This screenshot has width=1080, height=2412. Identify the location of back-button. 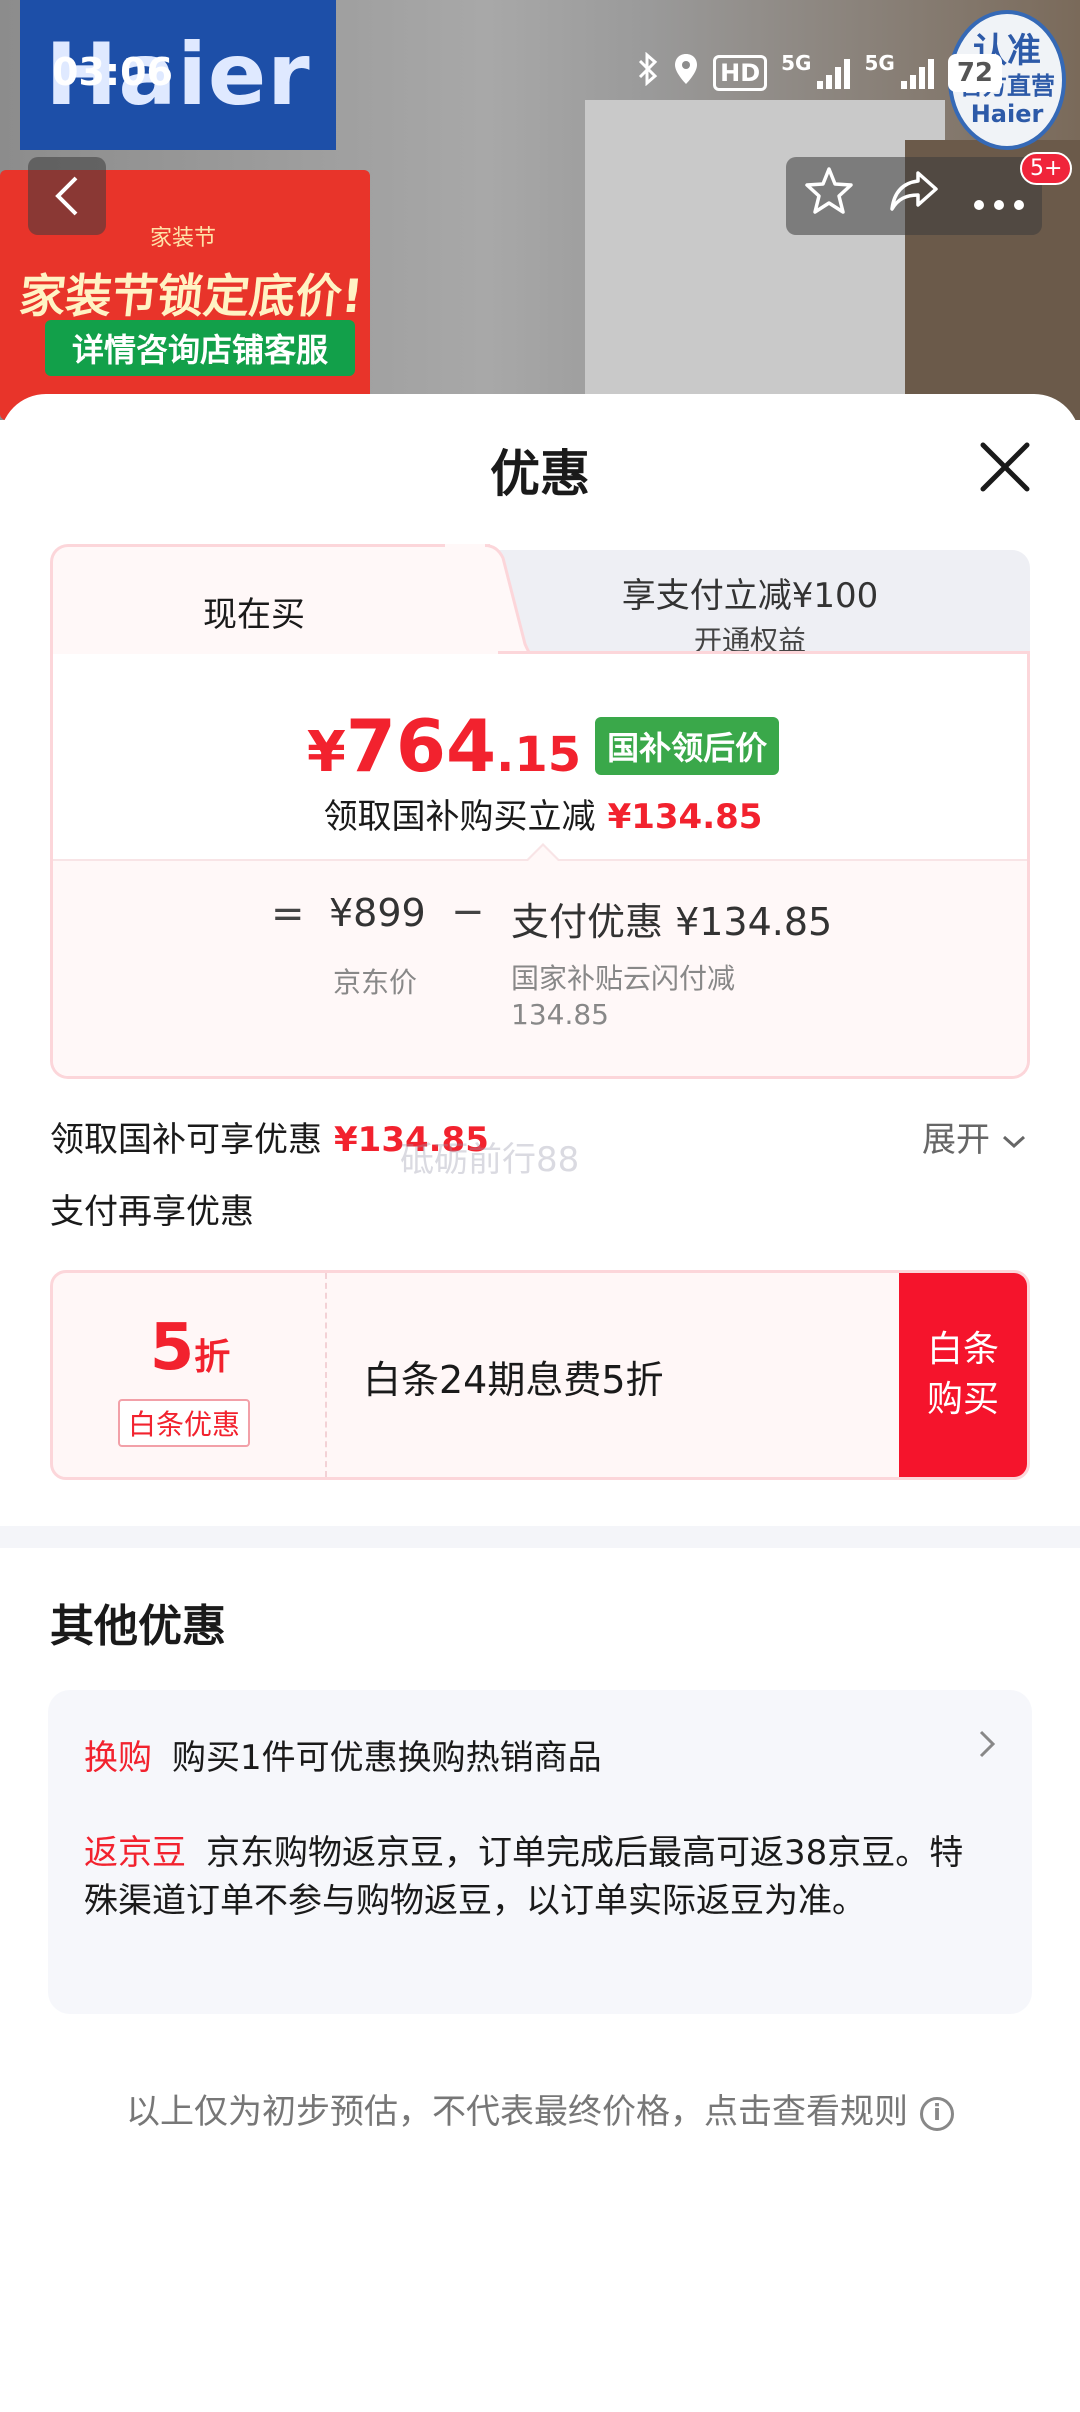
(67, 196).